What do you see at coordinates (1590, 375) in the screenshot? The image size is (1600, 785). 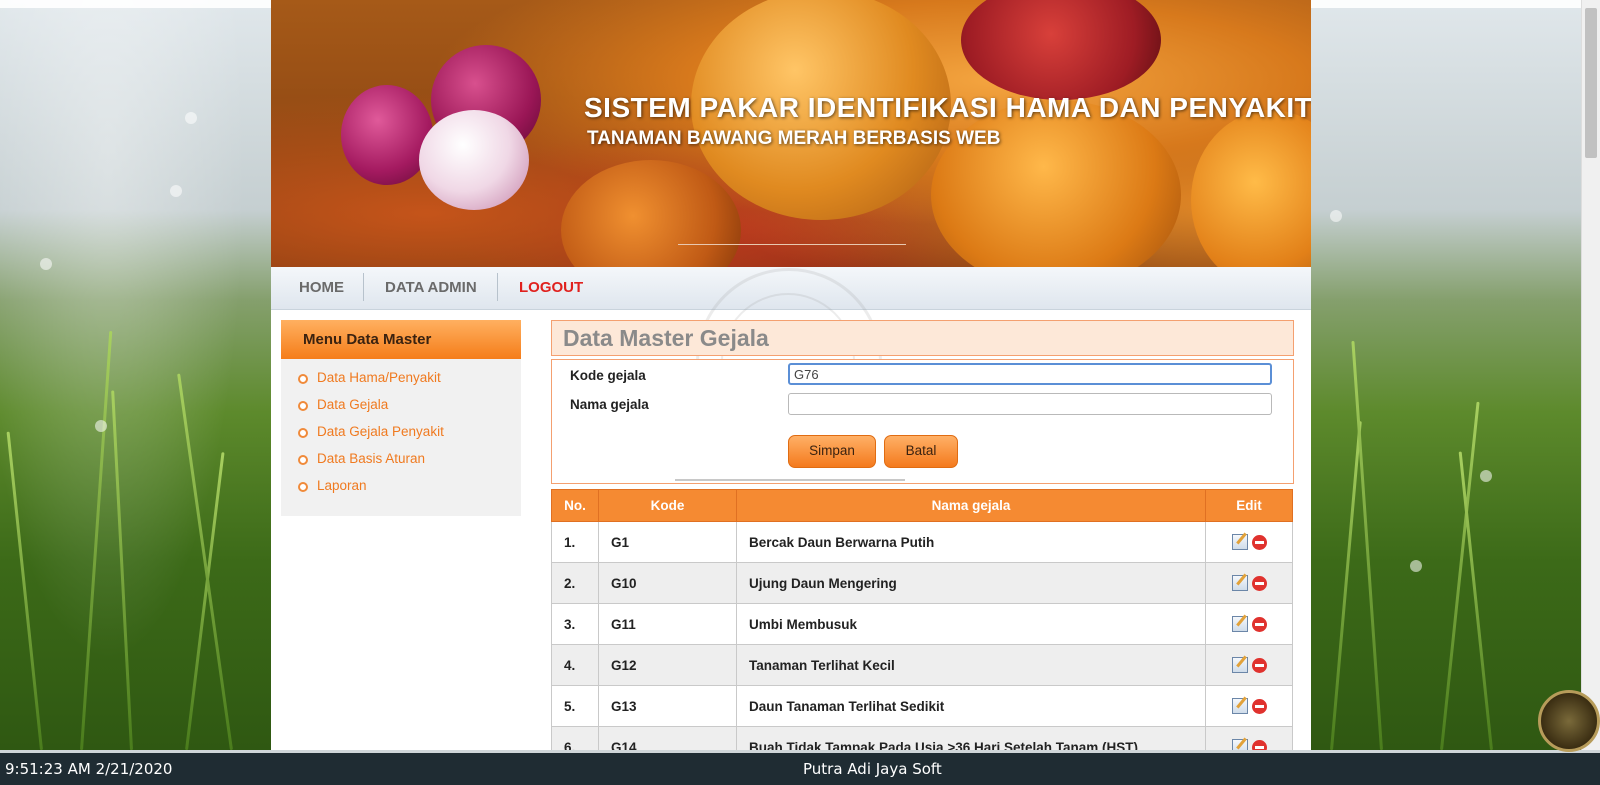 I see `page-scrollbar` at bounding box center [1590, 375].